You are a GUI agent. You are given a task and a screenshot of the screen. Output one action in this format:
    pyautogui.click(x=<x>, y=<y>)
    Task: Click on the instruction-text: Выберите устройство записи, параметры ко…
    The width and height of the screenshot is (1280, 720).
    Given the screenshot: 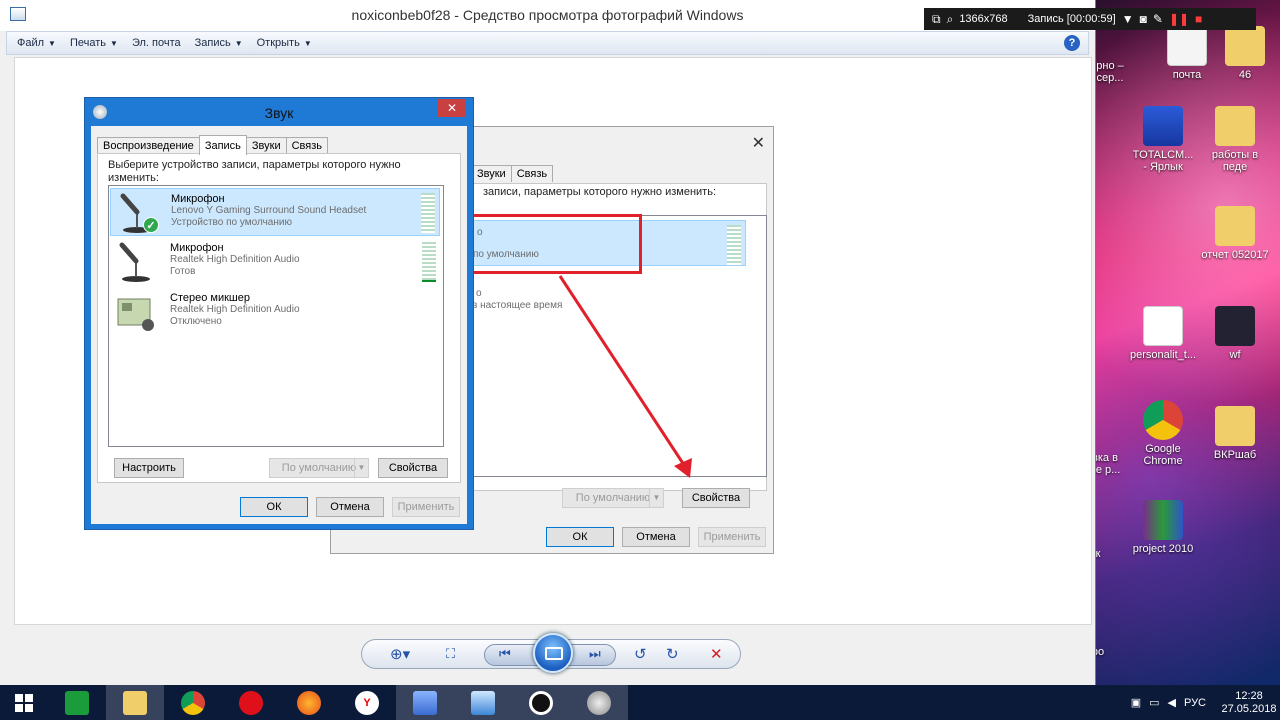 What is the action you would take?
    pyautogui.click(x=254, y=171)
    